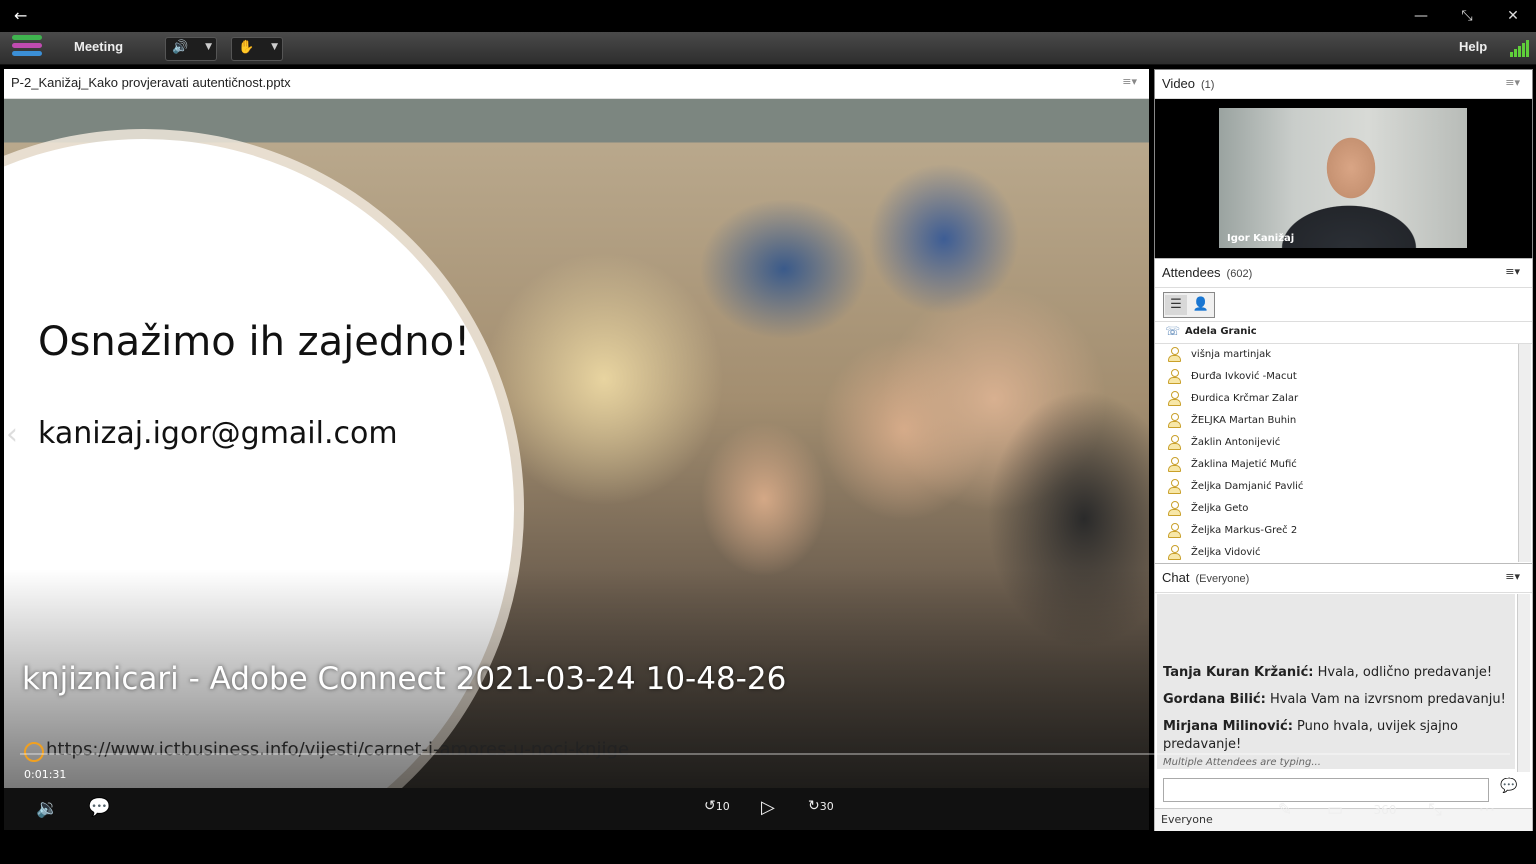  I want to click on share-screen-icon: ✋, so click(246, 47).